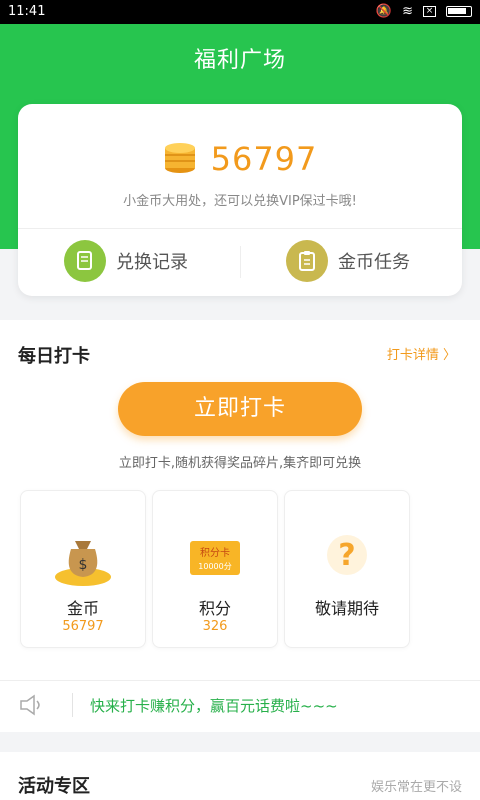 The width and height of the screenshot is (480, 800). Describe the element at coordinates (27, 11) in the screenshot. I see `status-time: 11:41` at that location.